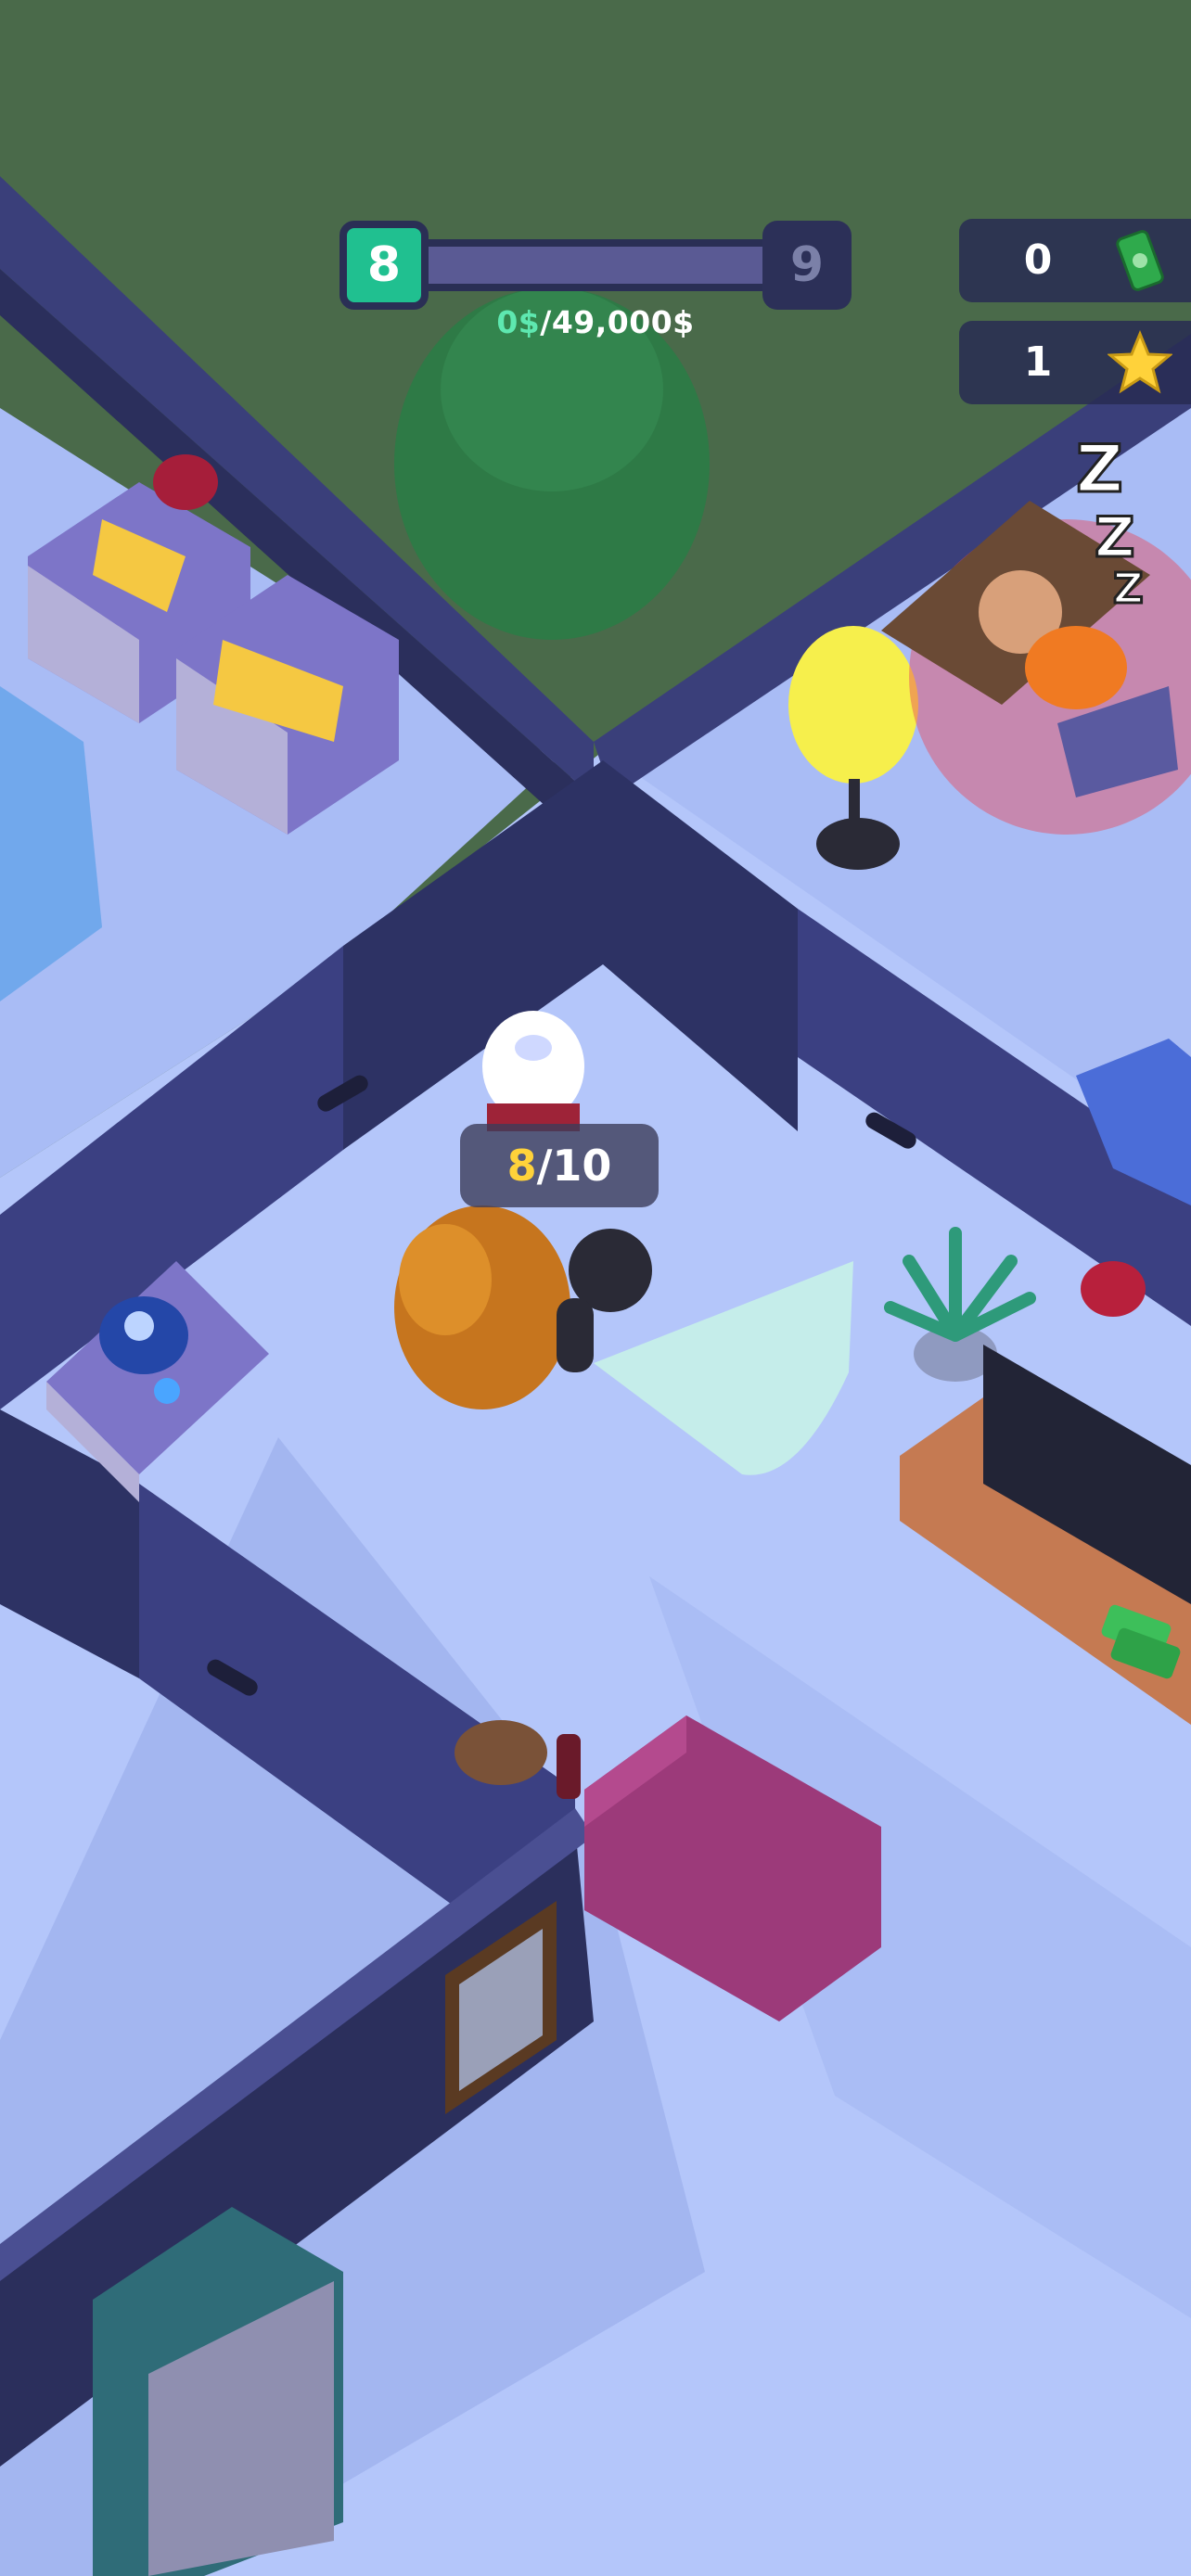 This screenshot has height=2576, width=1191. Describe the element at coordinates (1140, 261) in the screenshot. I see `cash-icon` at that location.